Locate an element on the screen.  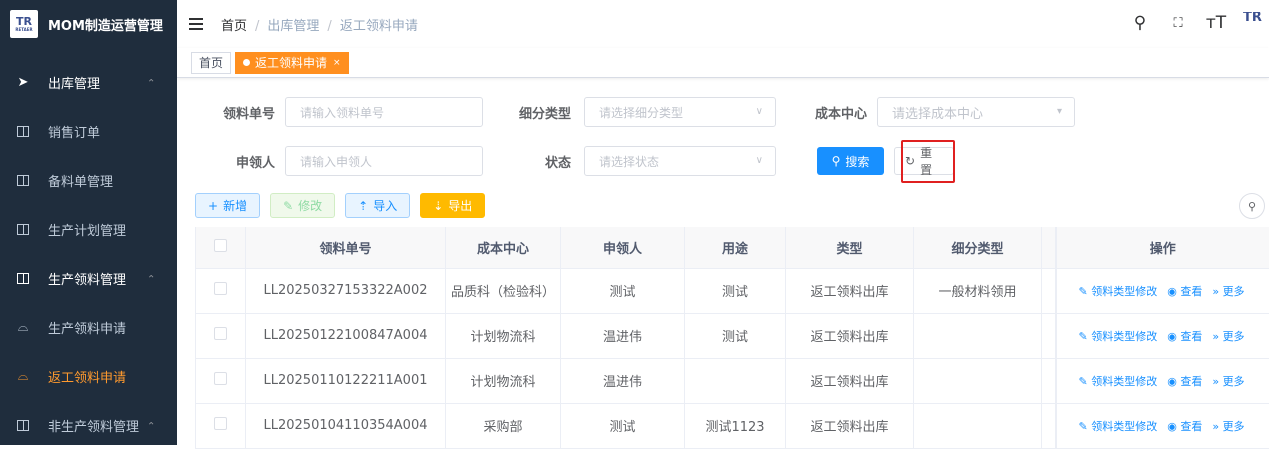
col-cost-center: 成本中心 is located at coordinates (503, 247).